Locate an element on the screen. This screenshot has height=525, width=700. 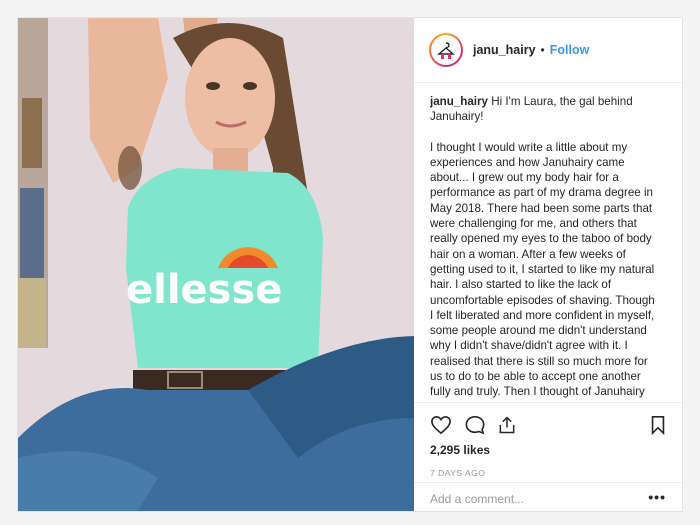
more-options-button: ••• is located at coordinates (657, 497).